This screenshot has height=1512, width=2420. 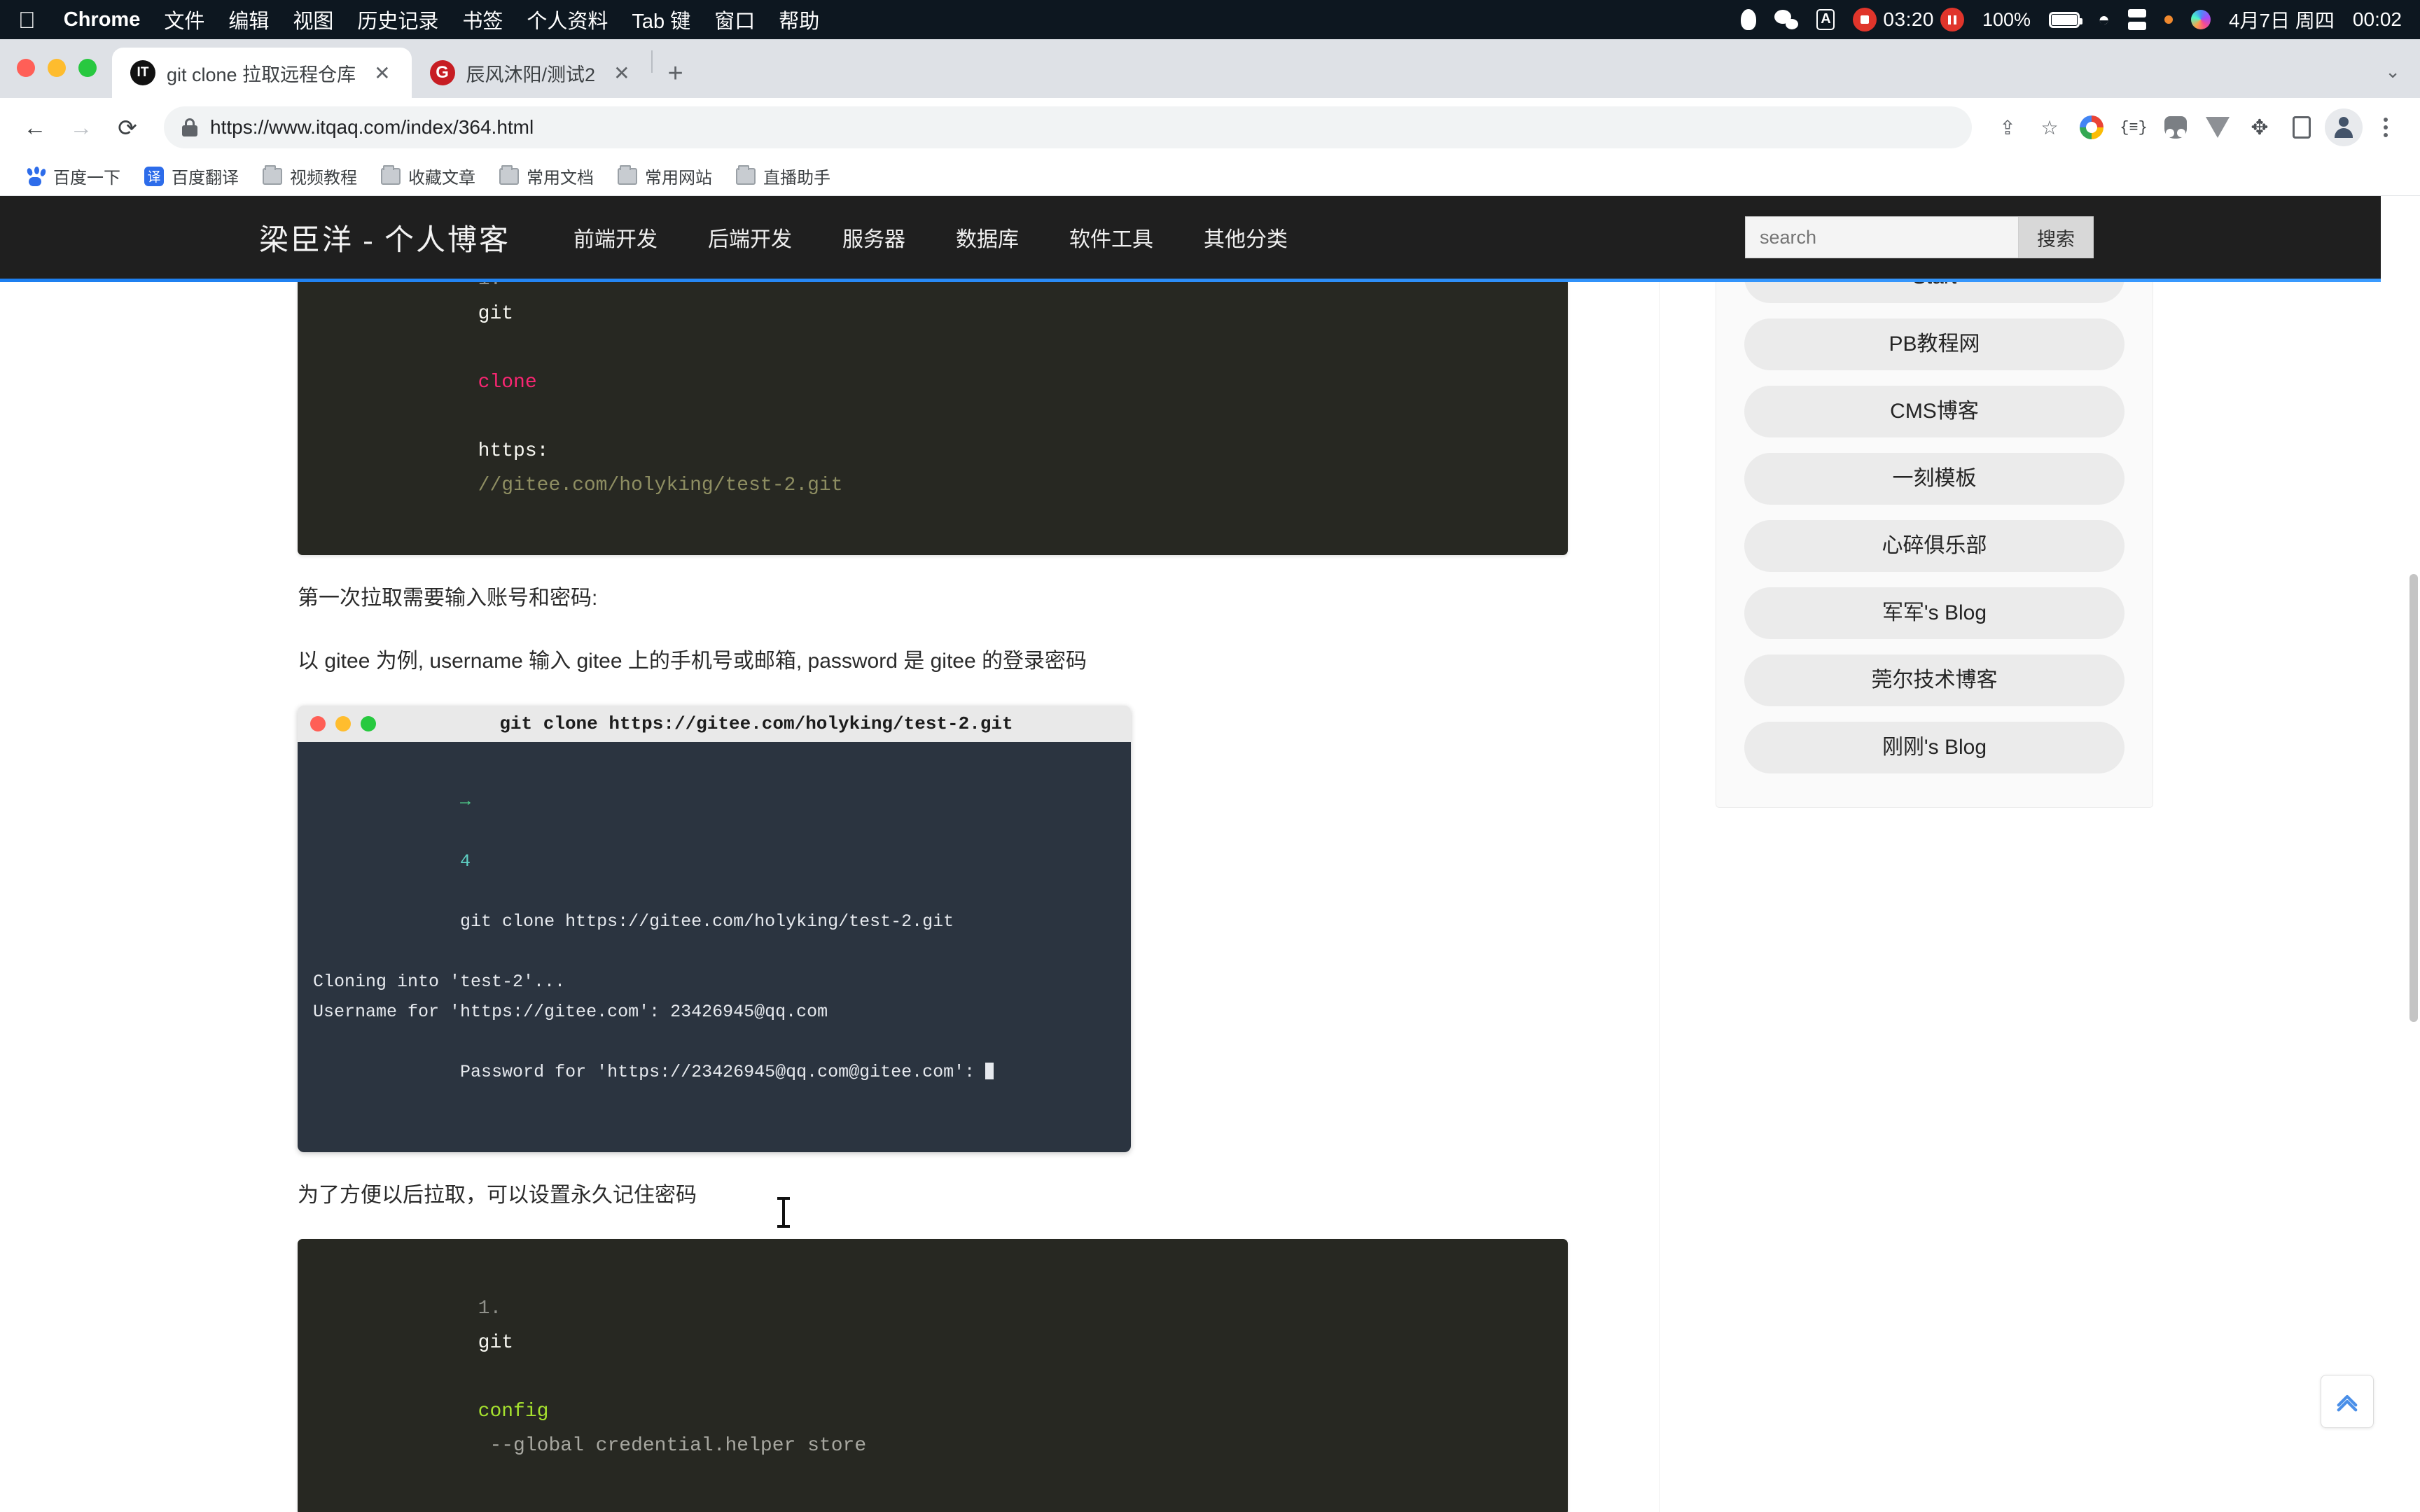 What do you see at coordinates (2282, 20) in the screenshot?
I see `menubar-date: 4月7日 周四` at bounding box center [2282, 20].